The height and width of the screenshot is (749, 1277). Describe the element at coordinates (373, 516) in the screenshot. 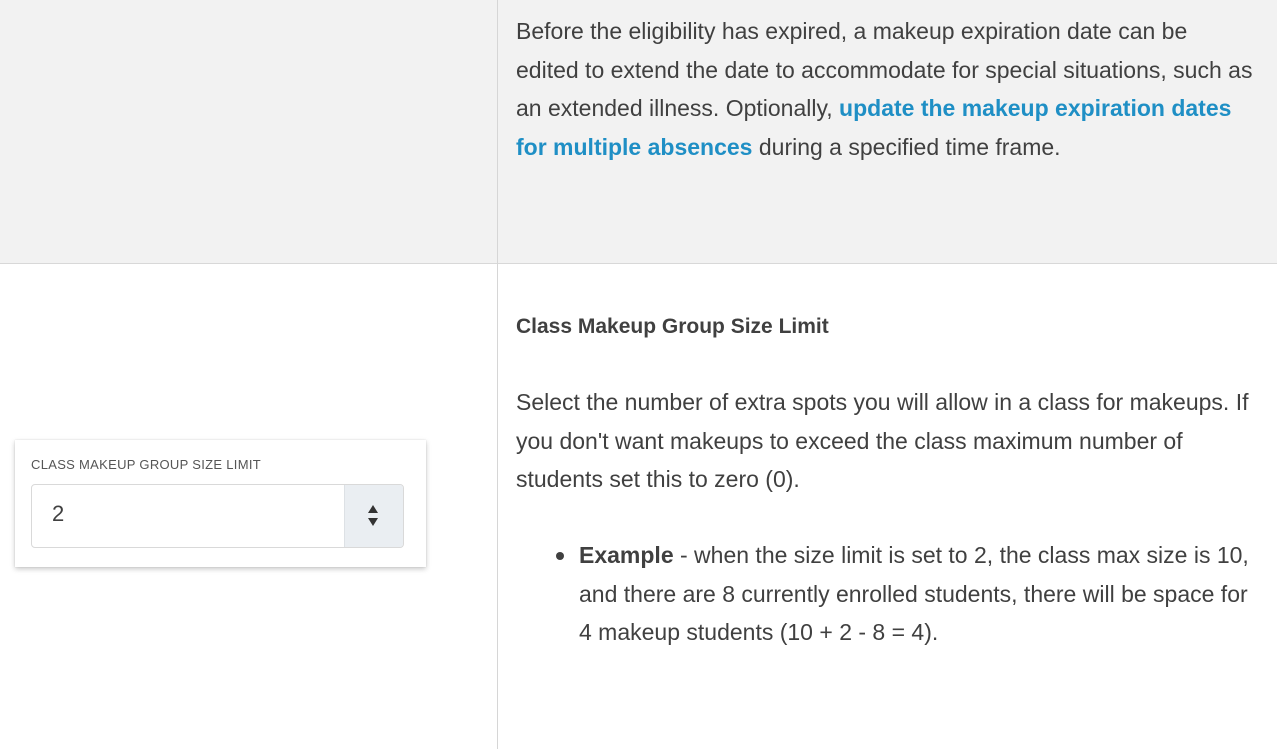

I see `quantity-stepper` at that location.